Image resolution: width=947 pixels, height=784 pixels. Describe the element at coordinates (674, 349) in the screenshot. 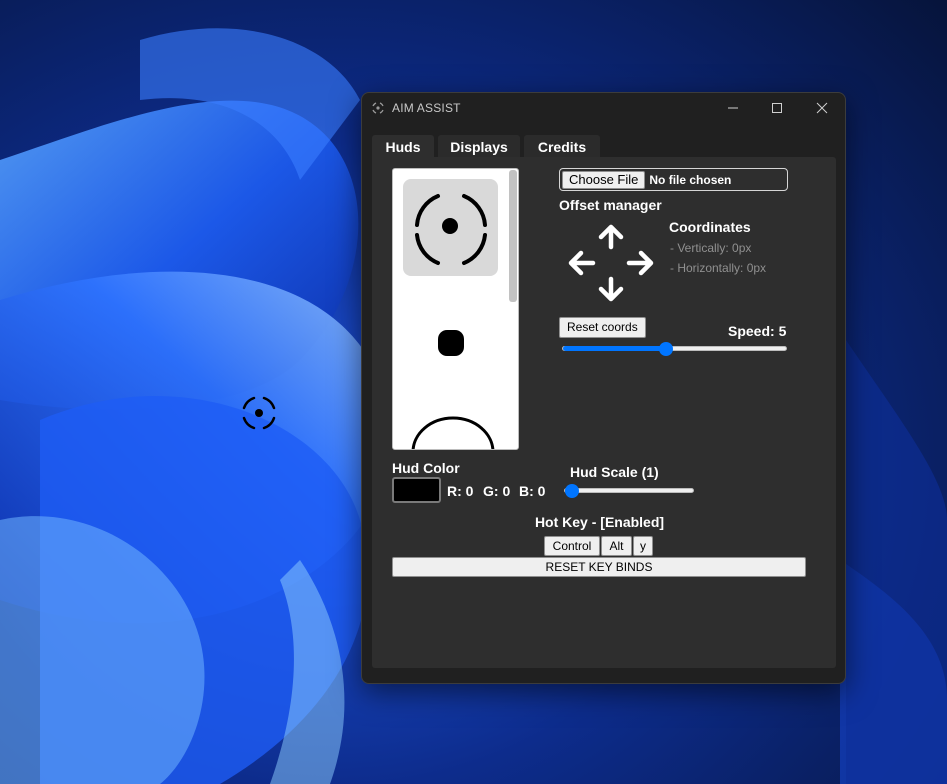

I see `speed-slider` at that location.